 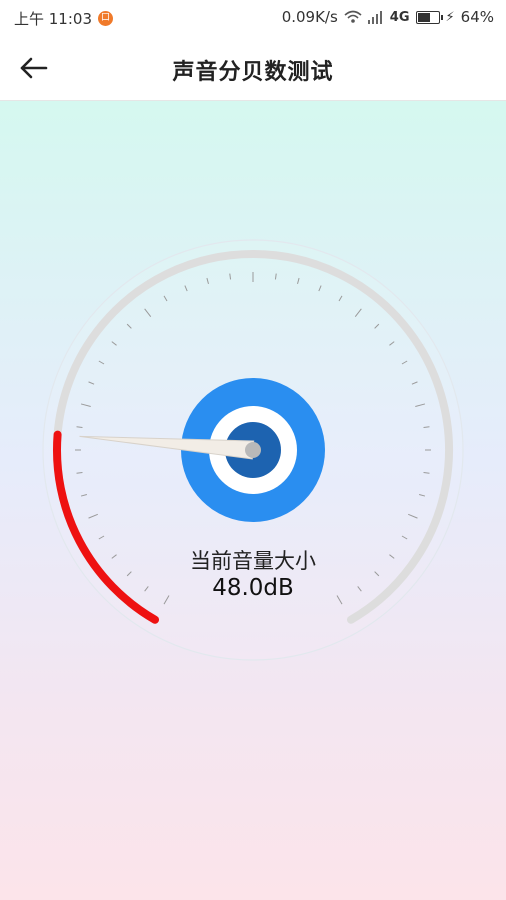 What do you see at coordinates (53, 19) in the screenshot?
I see `status-time: 上午 11:03` at bounding box center [53, 19].